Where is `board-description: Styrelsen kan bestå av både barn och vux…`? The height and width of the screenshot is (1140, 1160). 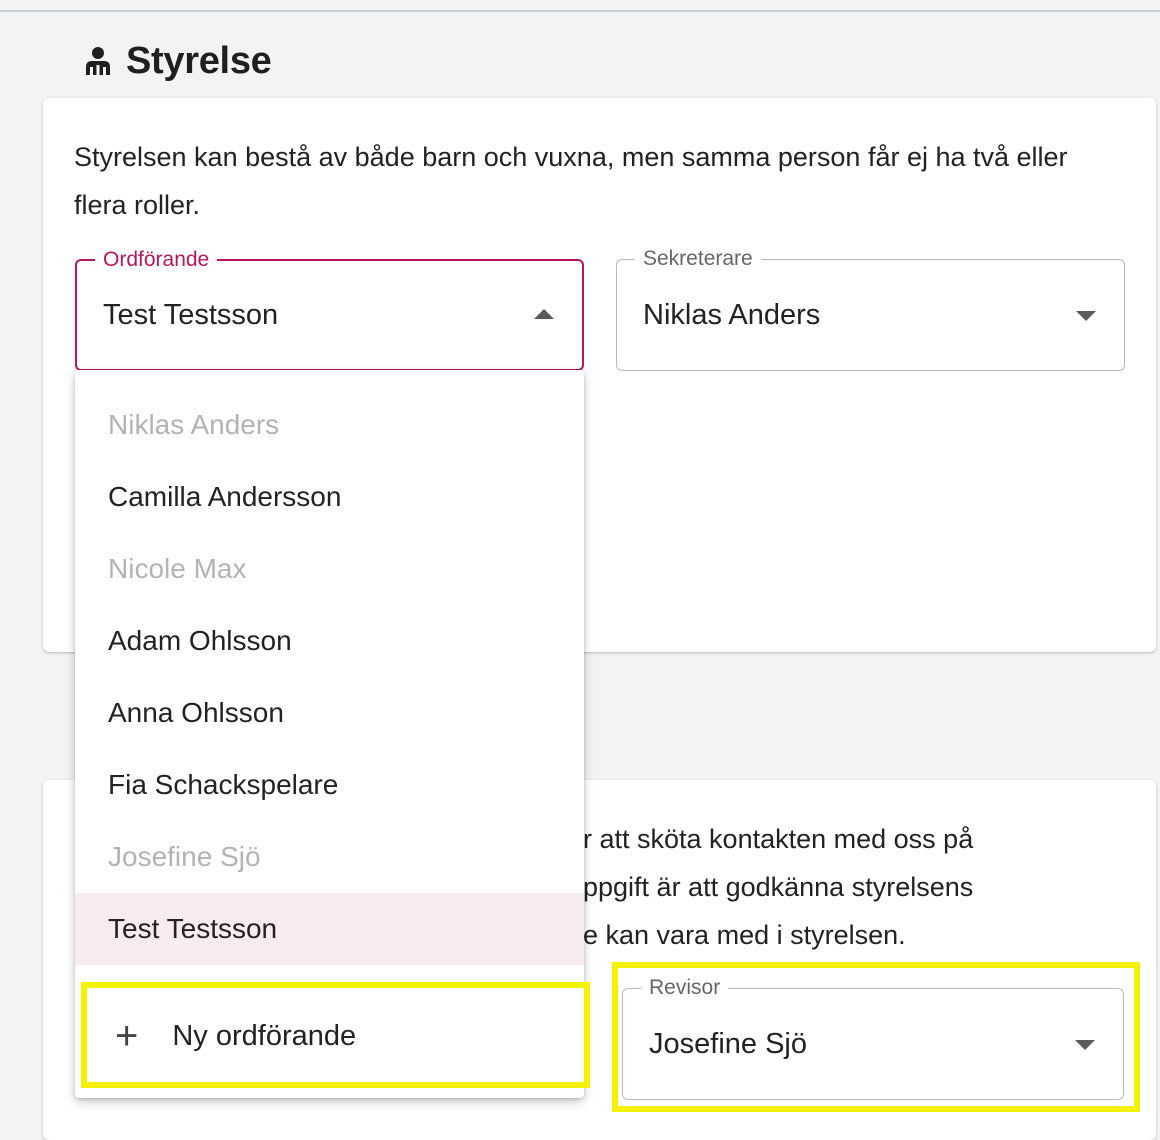 board-description: Styrelsen kan bestå av både barn och vux… is located at coordinates (571, 181).